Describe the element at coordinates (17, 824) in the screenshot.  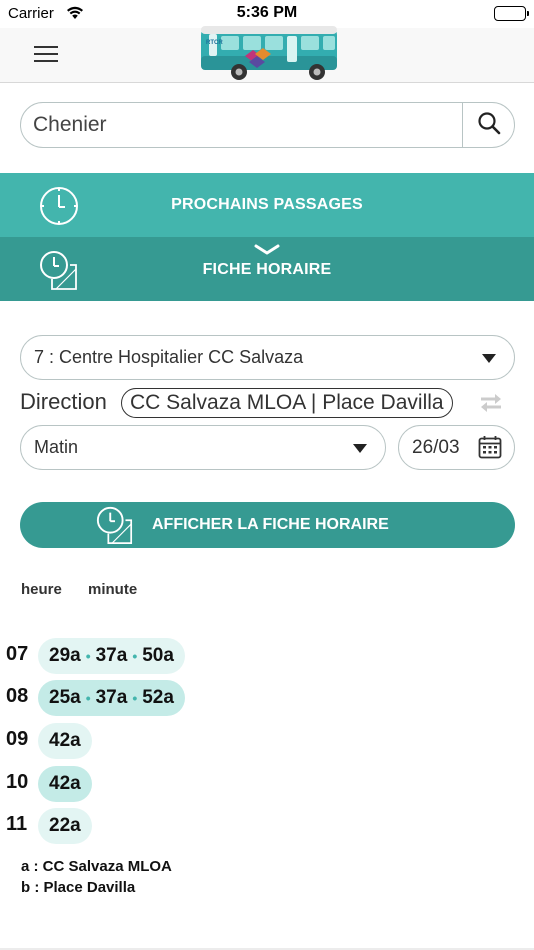
I see `hour-label: 11` at that location.